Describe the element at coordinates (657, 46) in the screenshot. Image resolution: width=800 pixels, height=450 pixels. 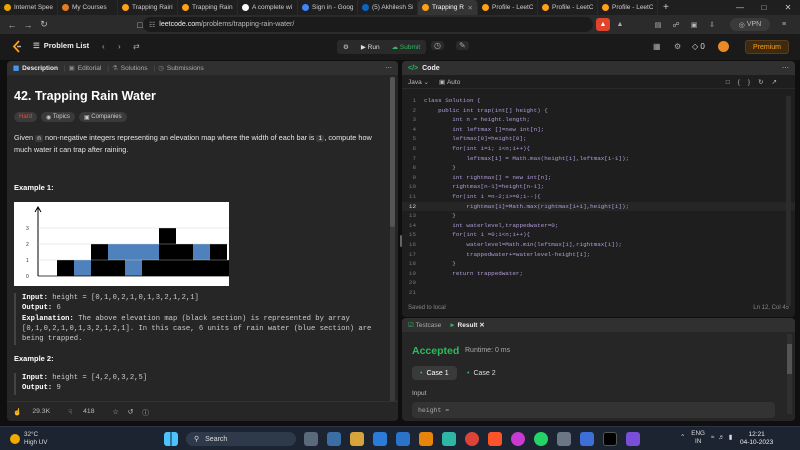
I see `layout-icon: ▦` at that location.